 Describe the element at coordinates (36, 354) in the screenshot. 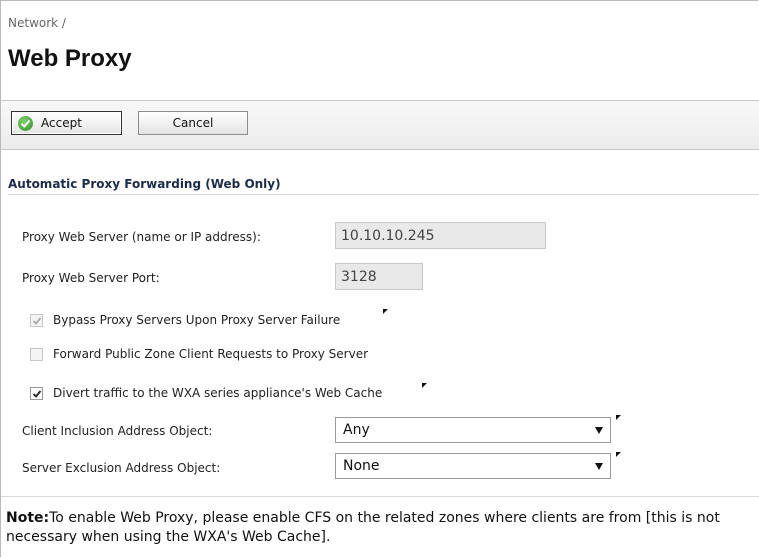

I see `forward-public-zone-checkbox` at that location.